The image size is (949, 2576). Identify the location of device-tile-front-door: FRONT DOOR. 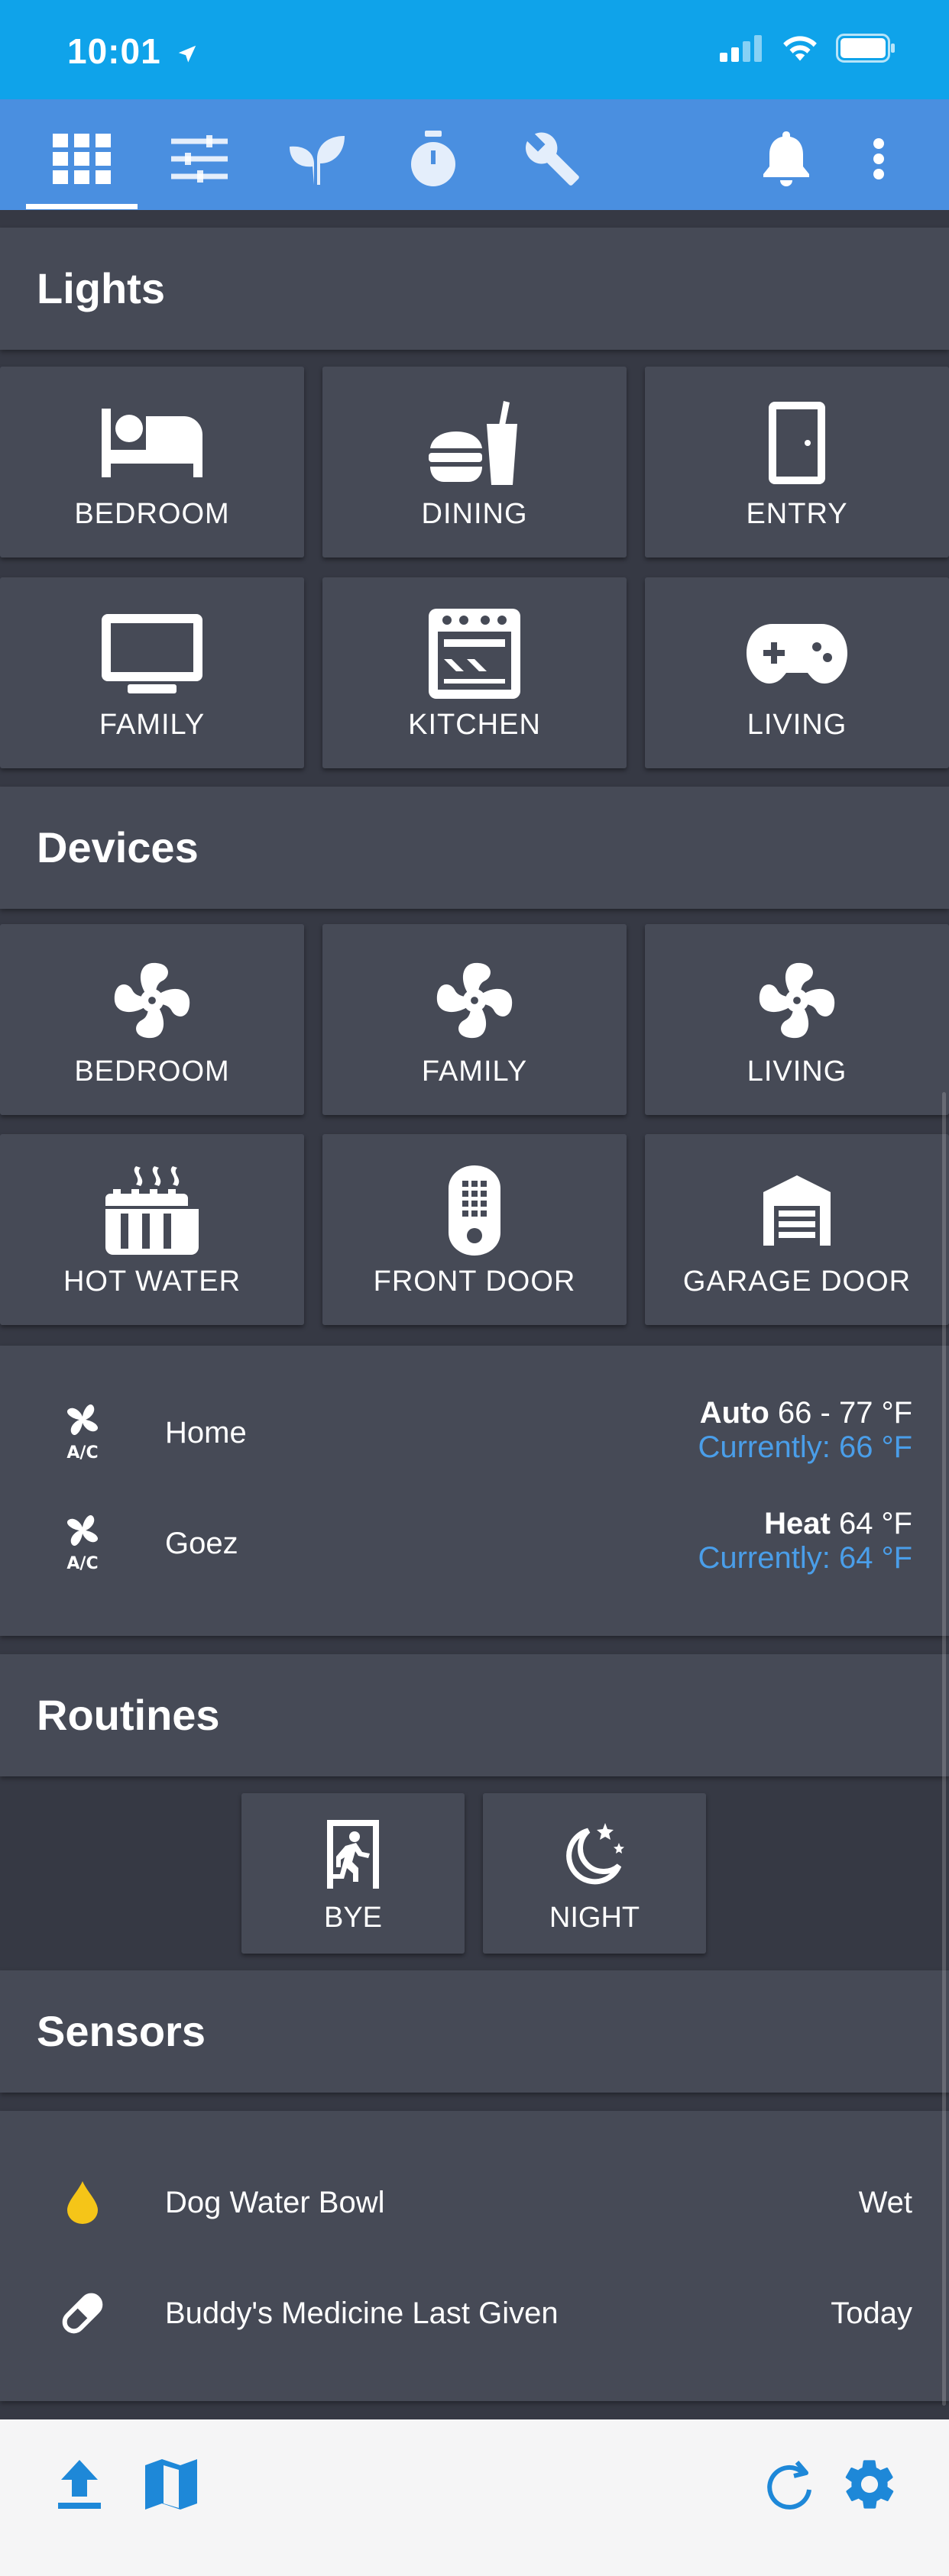
(474, 1229).